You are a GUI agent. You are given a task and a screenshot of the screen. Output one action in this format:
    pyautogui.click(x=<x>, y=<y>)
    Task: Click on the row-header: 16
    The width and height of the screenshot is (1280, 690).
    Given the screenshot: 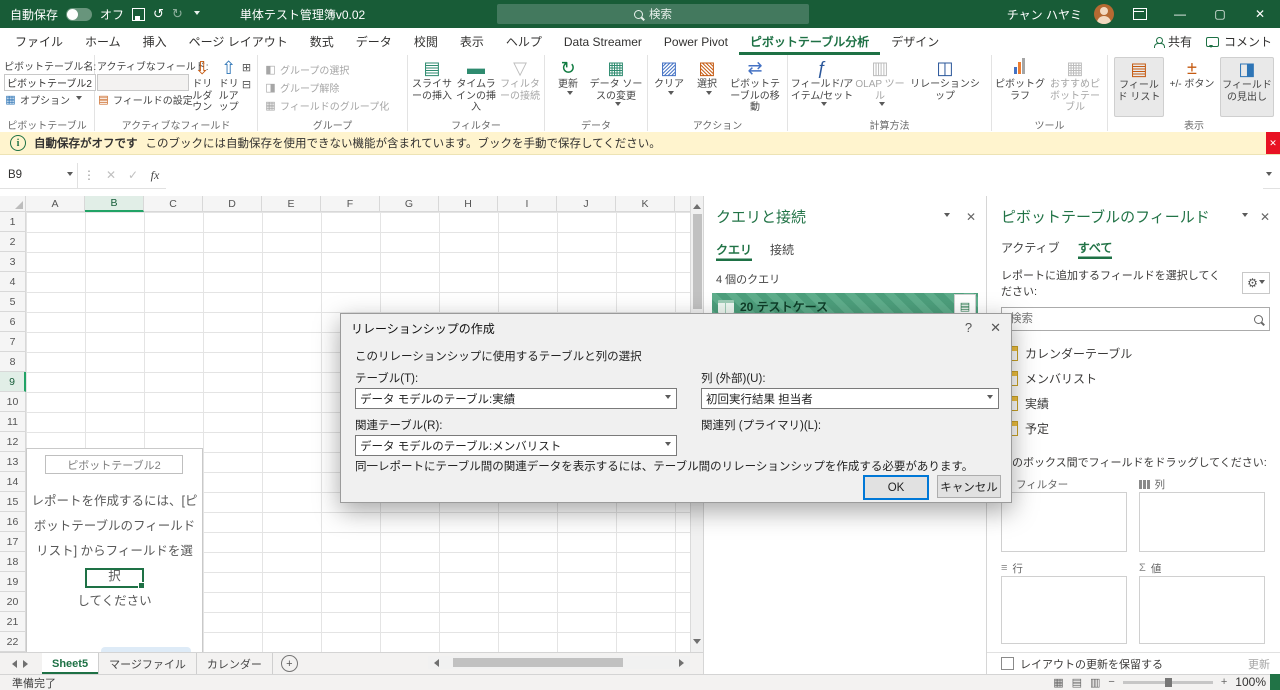 What is the action you would take?
    pyautogui.click(x=13, y=522)
    